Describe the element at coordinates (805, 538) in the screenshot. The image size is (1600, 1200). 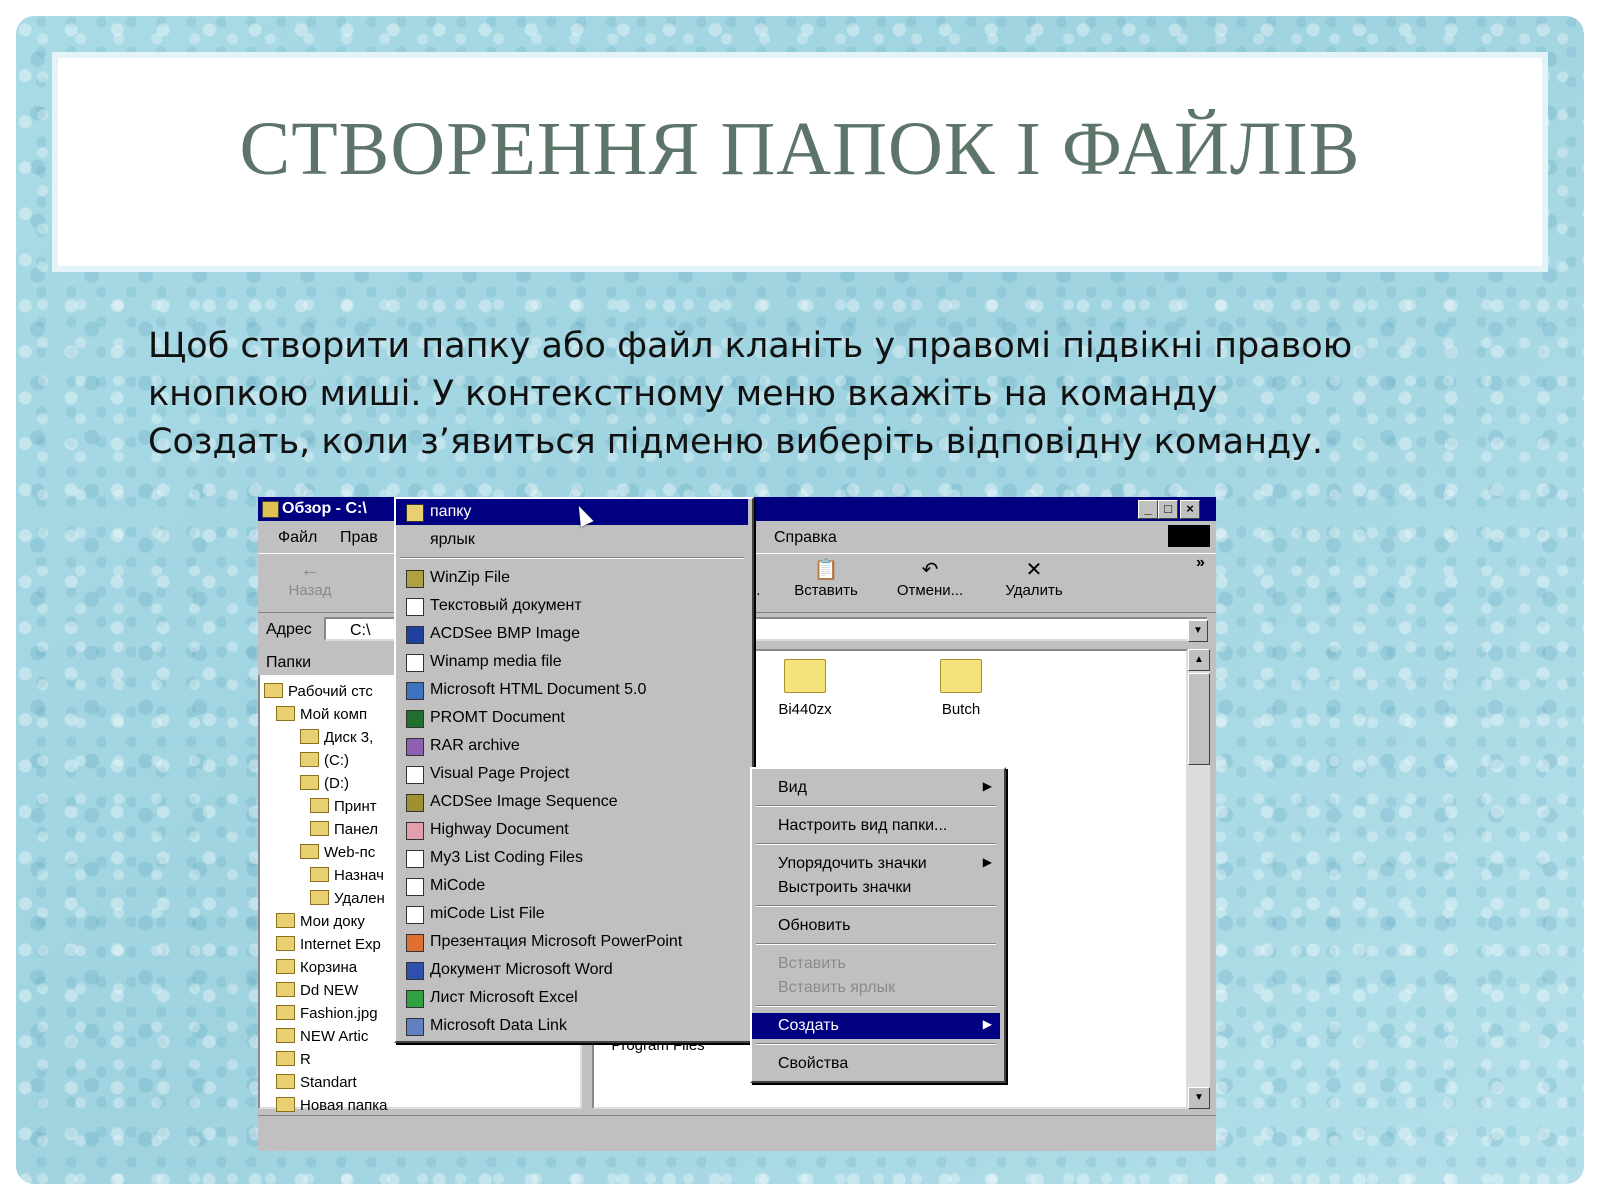
I see `menu-help: Справка` at that location.